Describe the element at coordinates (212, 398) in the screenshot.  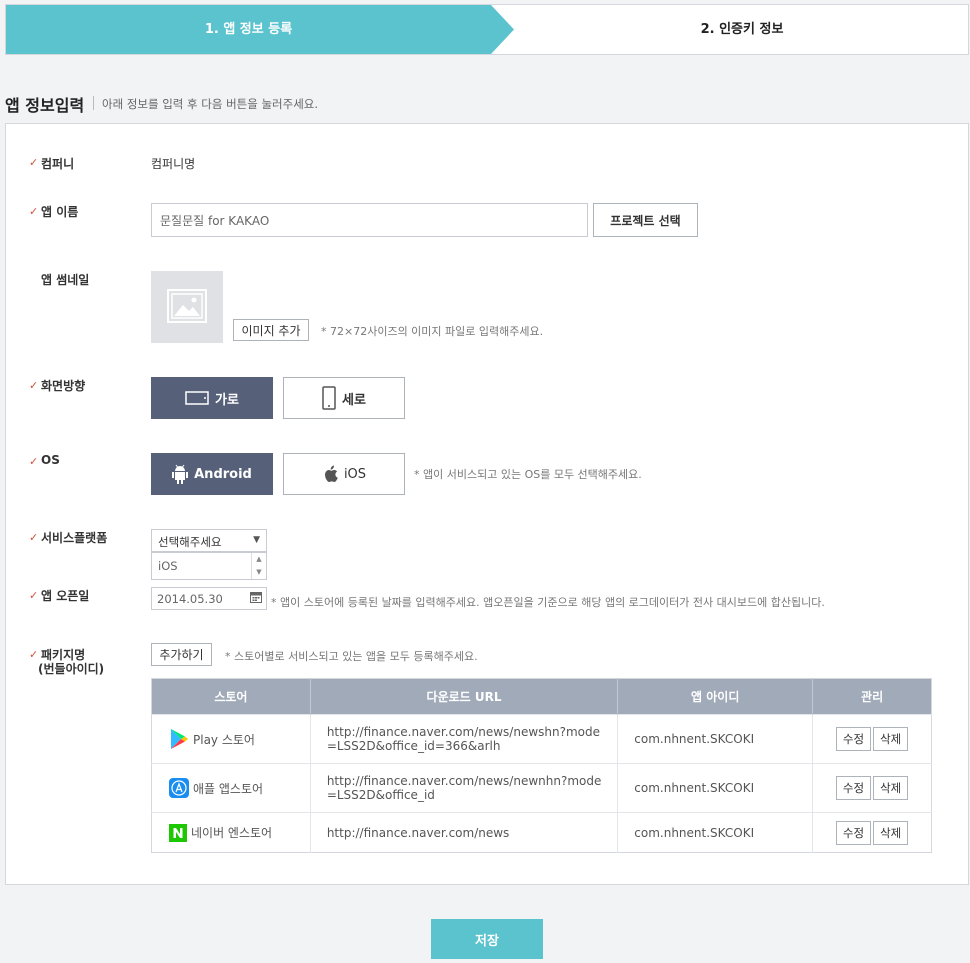
I see `orientation-landscape-toggle: 가로` at that location.